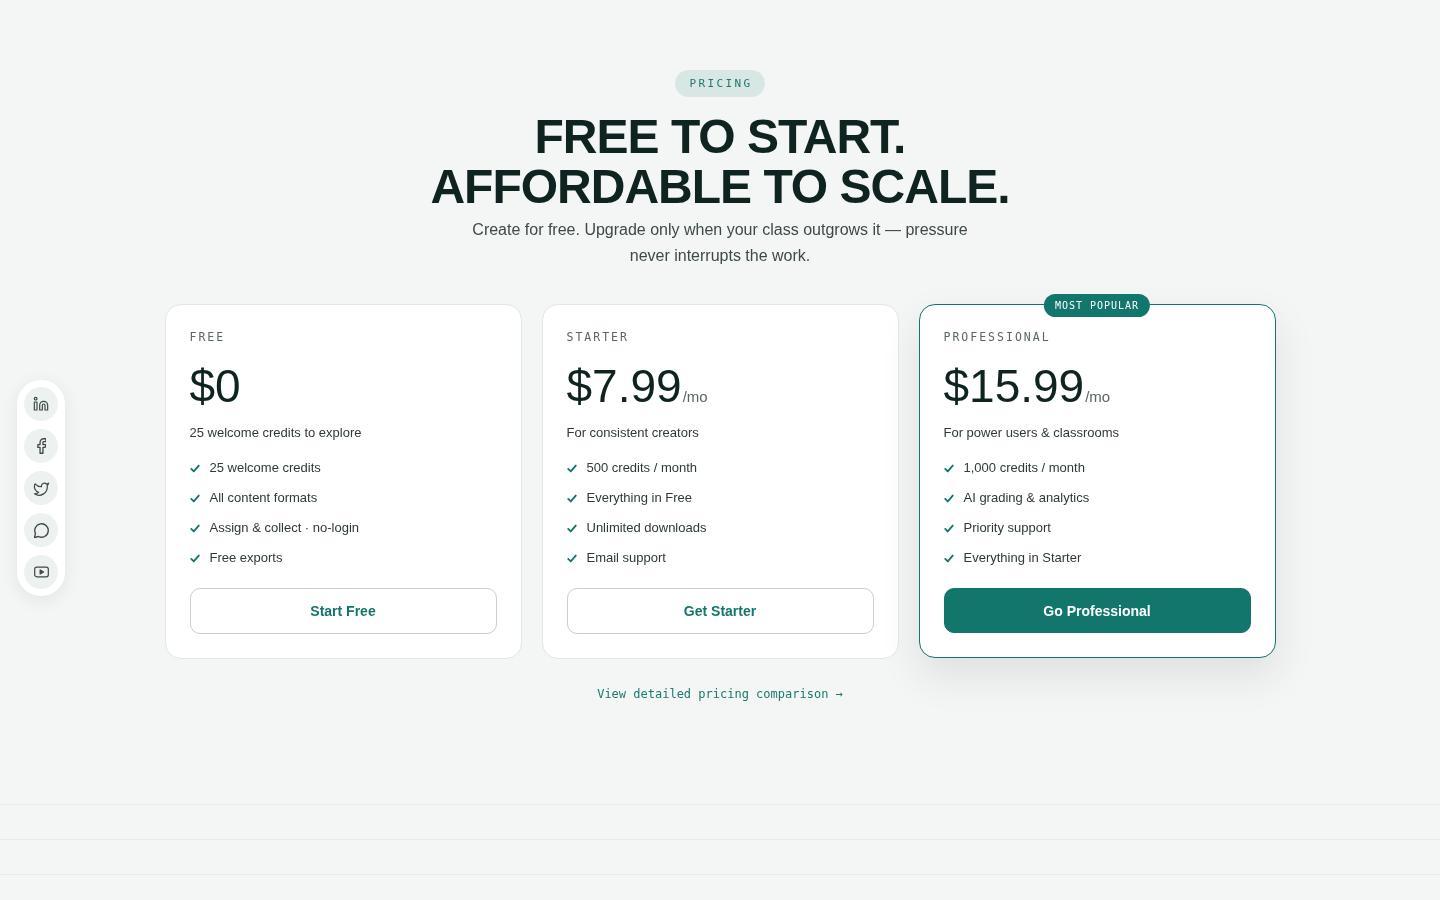  Describe the element at coordinates (343, 611) in the screenshot. I see `plan-button: Start Free` at that location.